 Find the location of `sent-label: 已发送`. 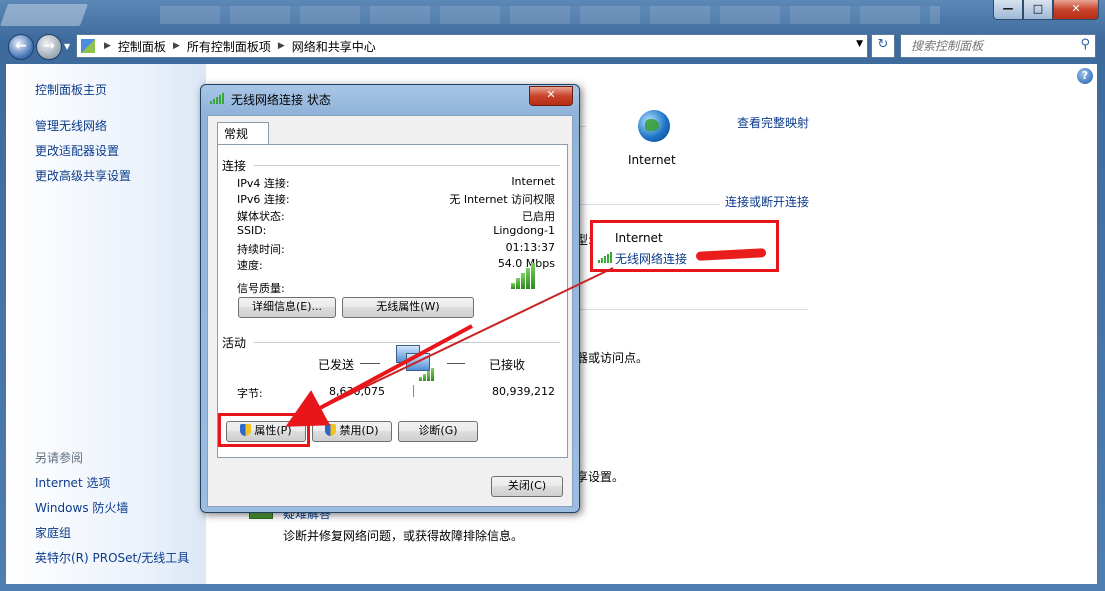

sent-label: 已发送 is located at coordinates (336, 365).